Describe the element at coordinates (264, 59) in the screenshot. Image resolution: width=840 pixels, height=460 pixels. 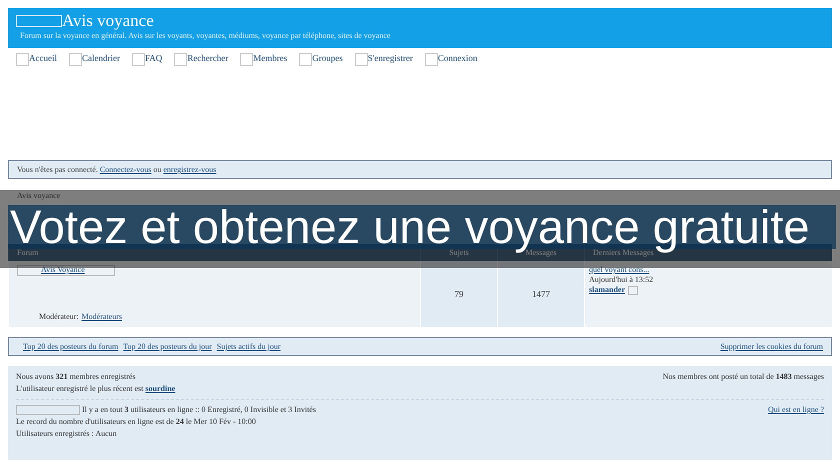
I see `nav-link: Membres` at that location.